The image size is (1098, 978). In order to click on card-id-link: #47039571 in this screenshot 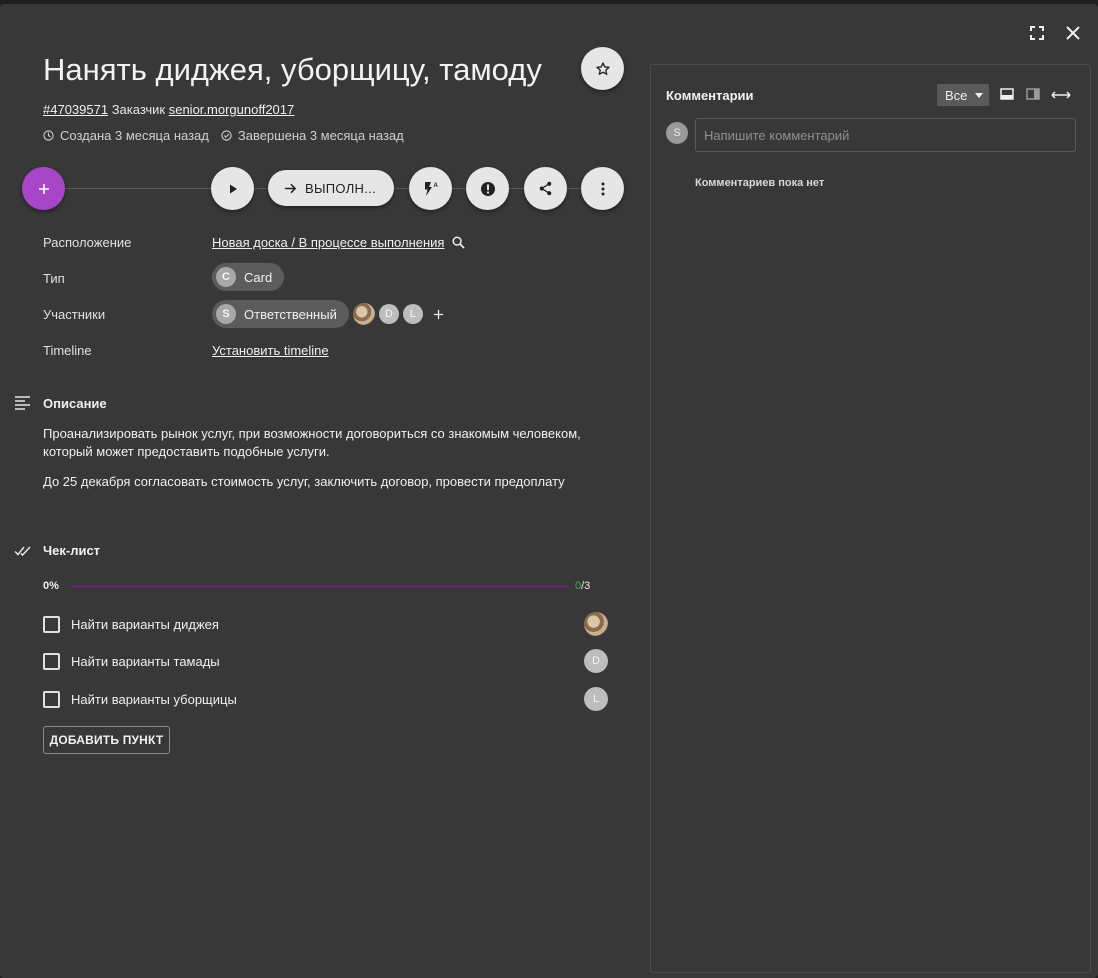, I will do `click(75, 109)`.